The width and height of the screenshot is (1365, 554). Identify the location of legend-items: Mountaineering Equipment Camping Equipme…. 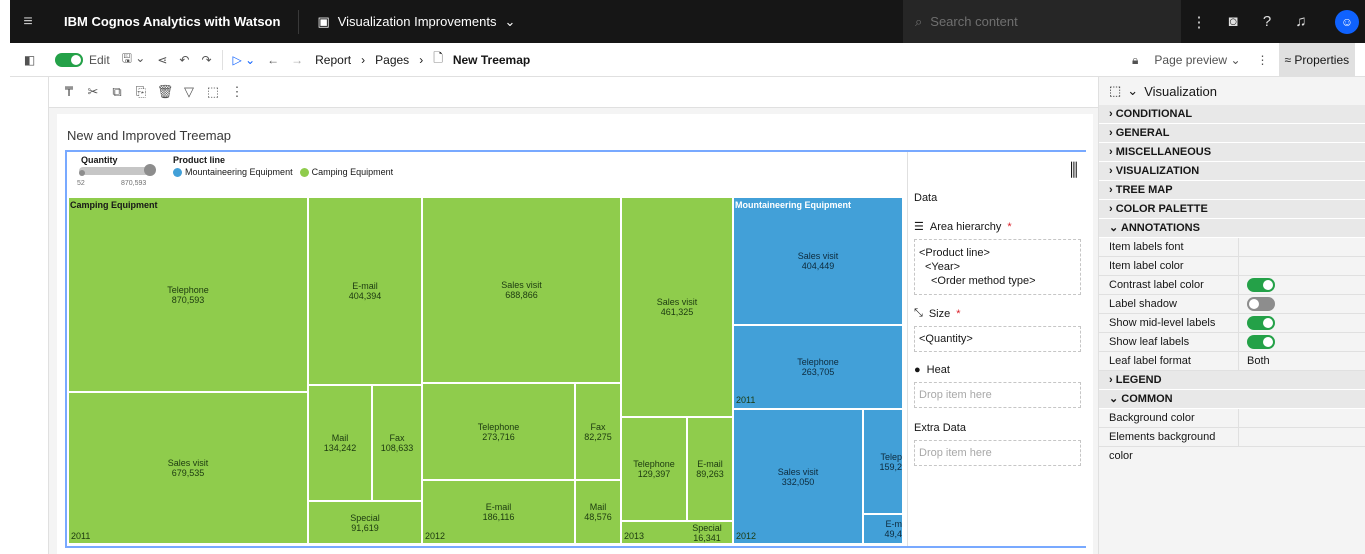
(283, 172).